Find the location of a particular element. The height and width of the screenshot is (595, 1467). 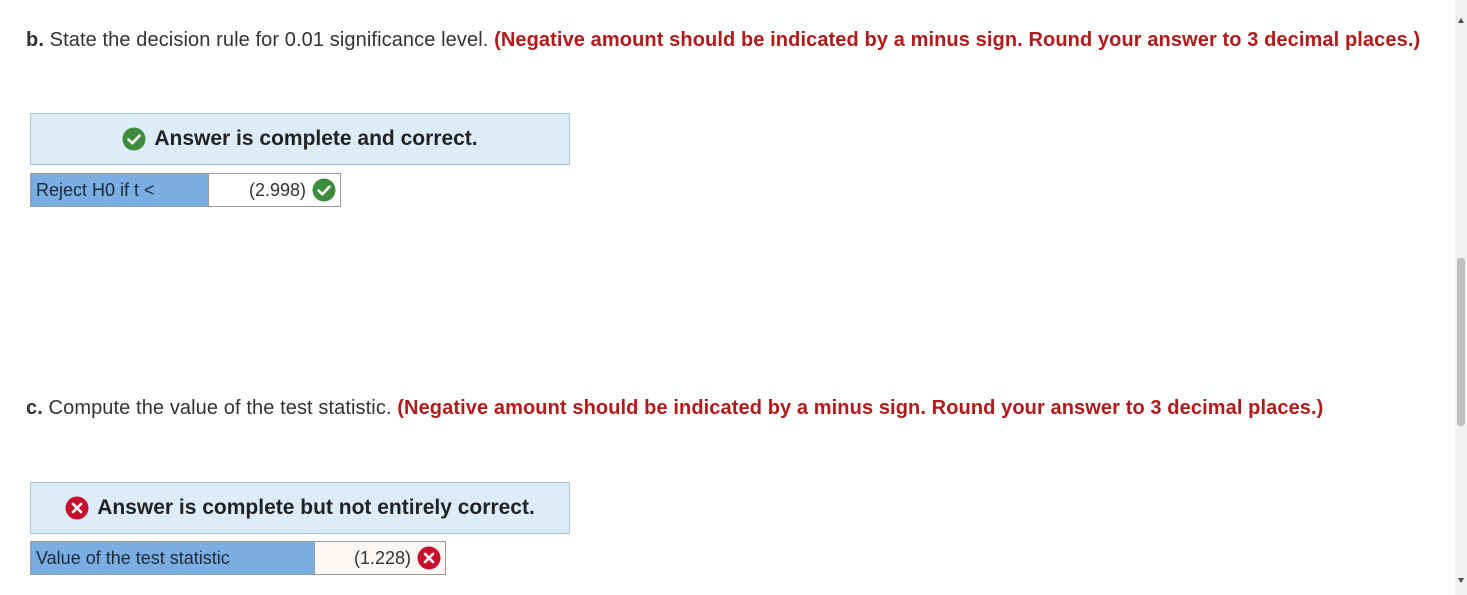

question-letter: b. is located at coordinates (35, 40).